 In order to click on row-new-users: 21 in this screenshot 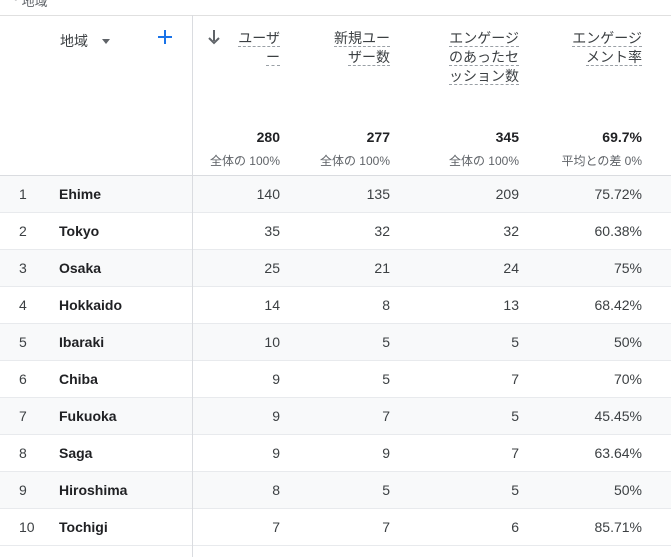, I will do `click(382, 268)`.